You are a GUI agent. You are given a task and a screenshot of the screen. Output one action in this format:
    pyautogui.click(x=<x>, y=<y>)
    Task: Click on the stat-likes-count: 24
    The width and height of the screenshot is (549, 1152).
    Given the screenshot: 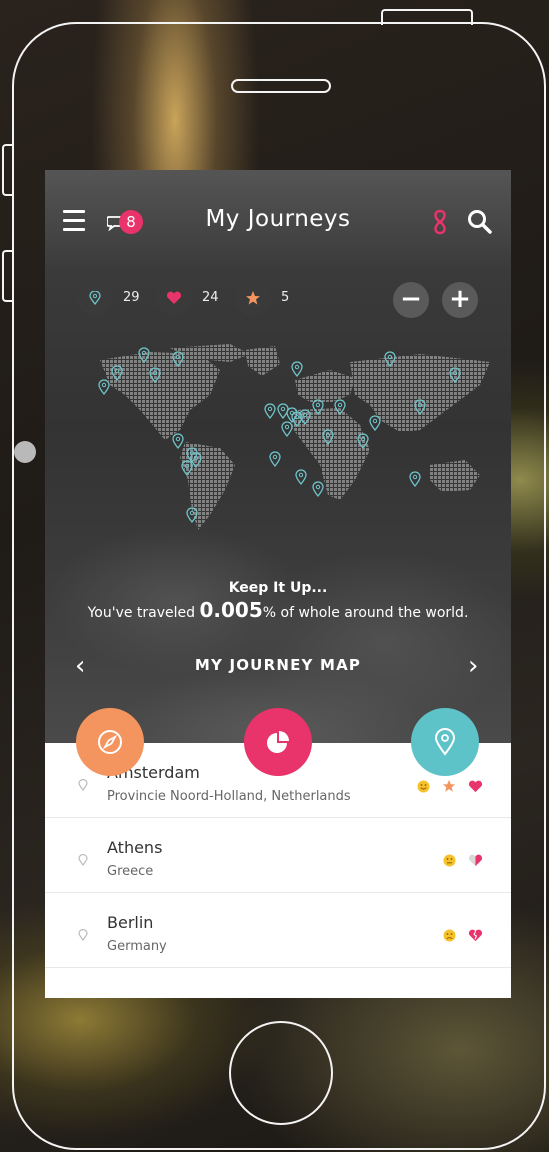 What is the action you would take?
    pyautogui.click(x=210, y=297)
    